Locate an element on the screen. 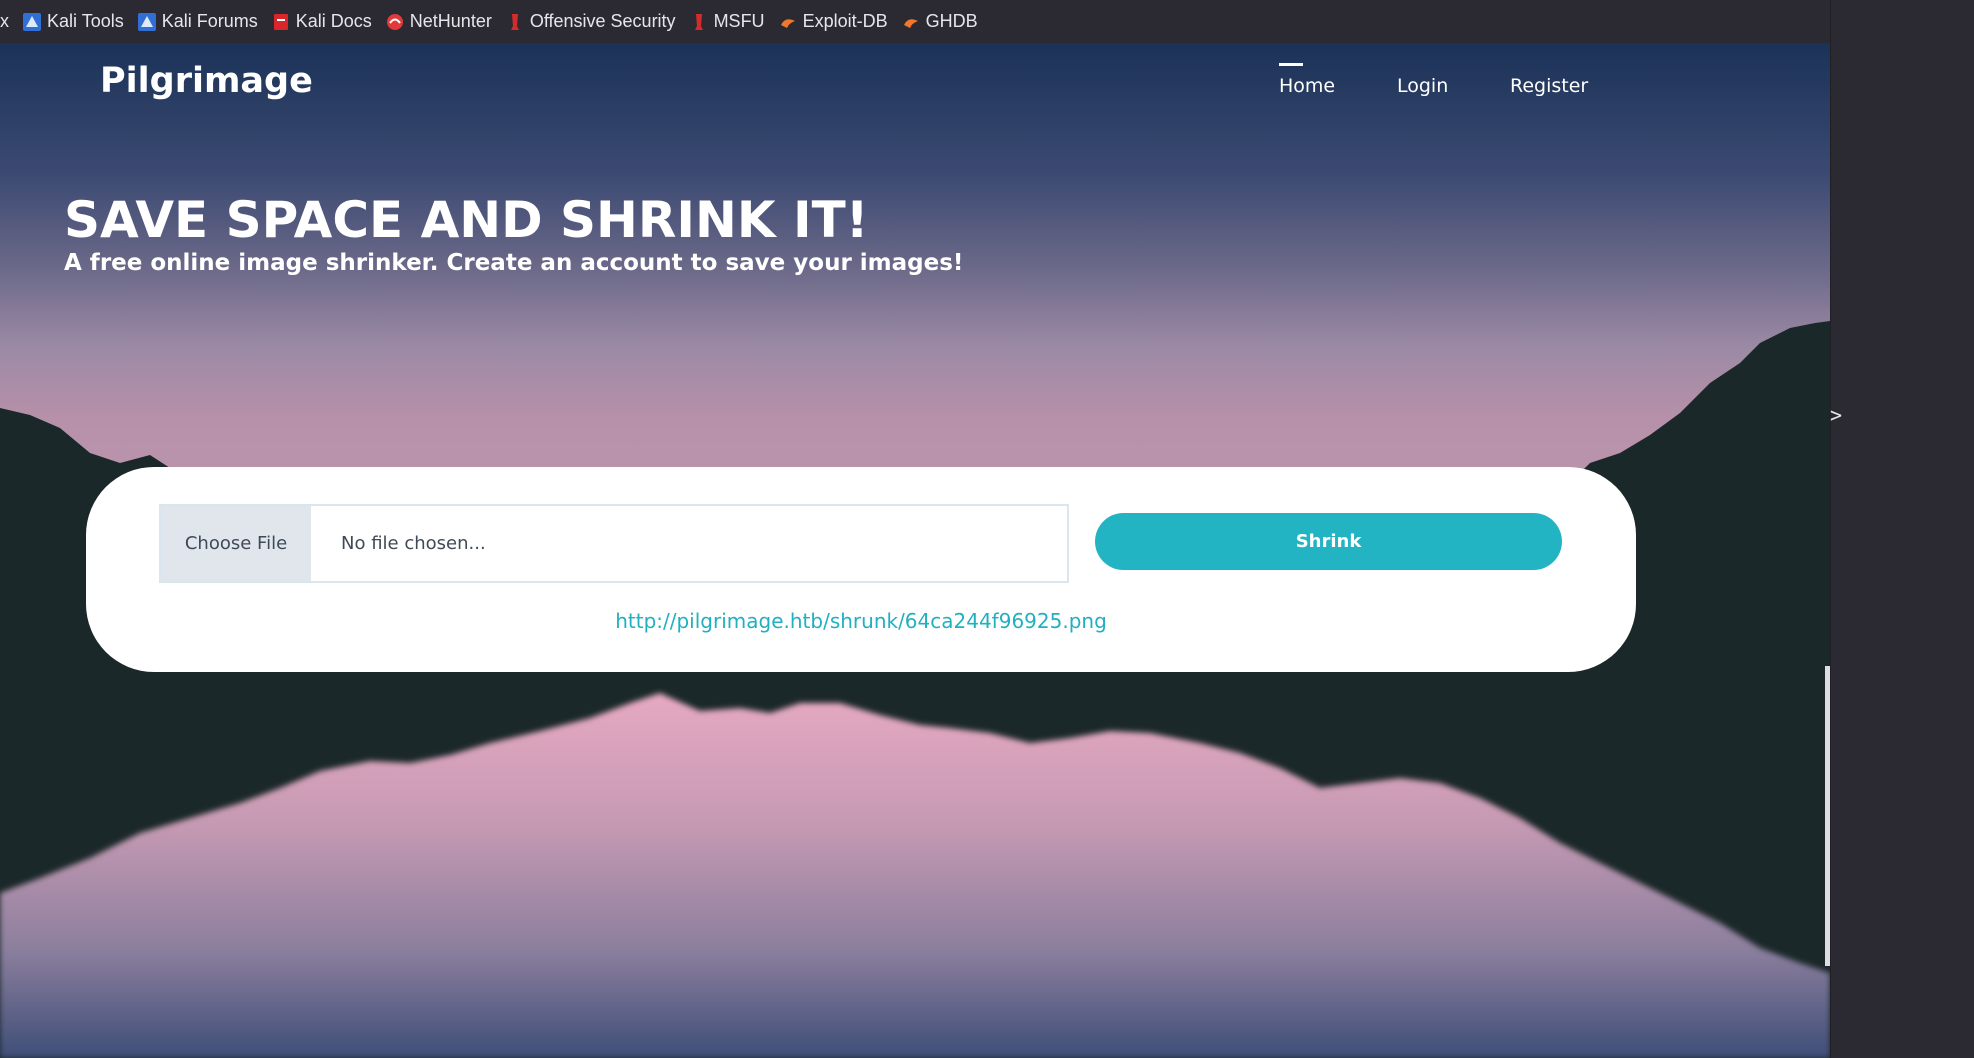 This screenshot has height=1058, width=1974. bookmark-kali-forums: Kali Forums is located at coordinates (198, 21).